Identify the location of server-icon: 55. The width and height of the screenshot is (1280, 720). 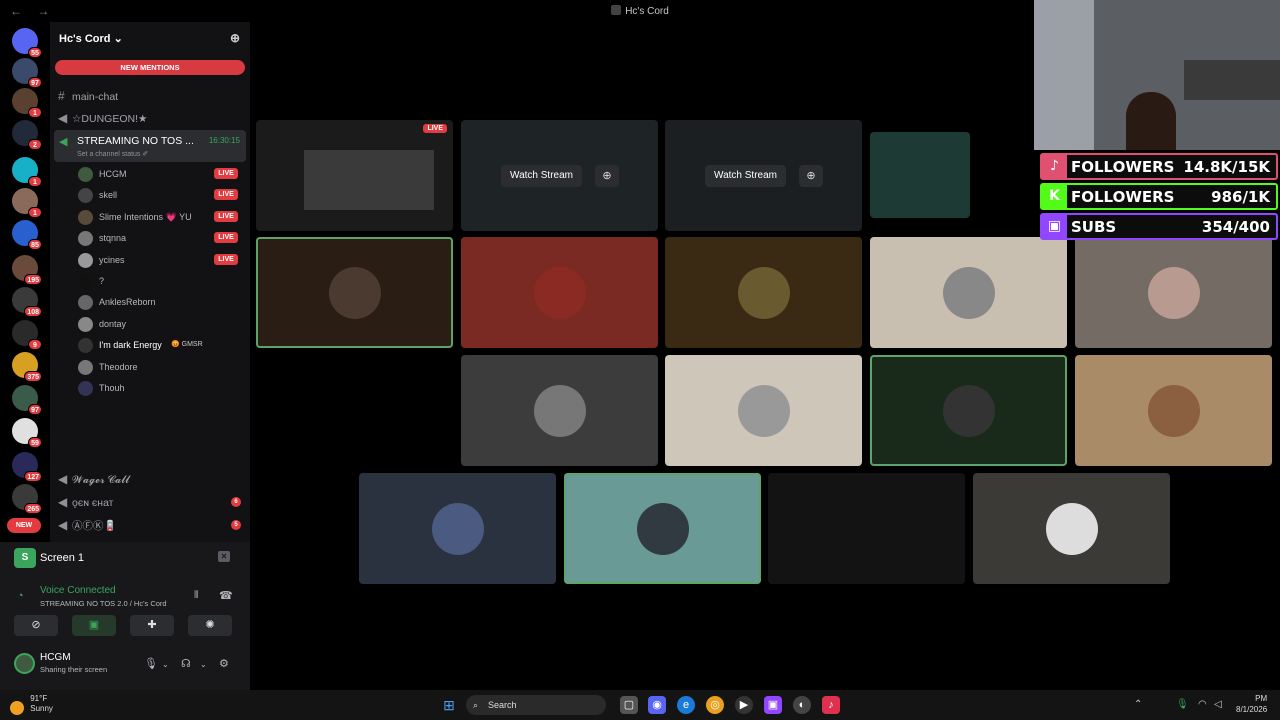
(27, 43).